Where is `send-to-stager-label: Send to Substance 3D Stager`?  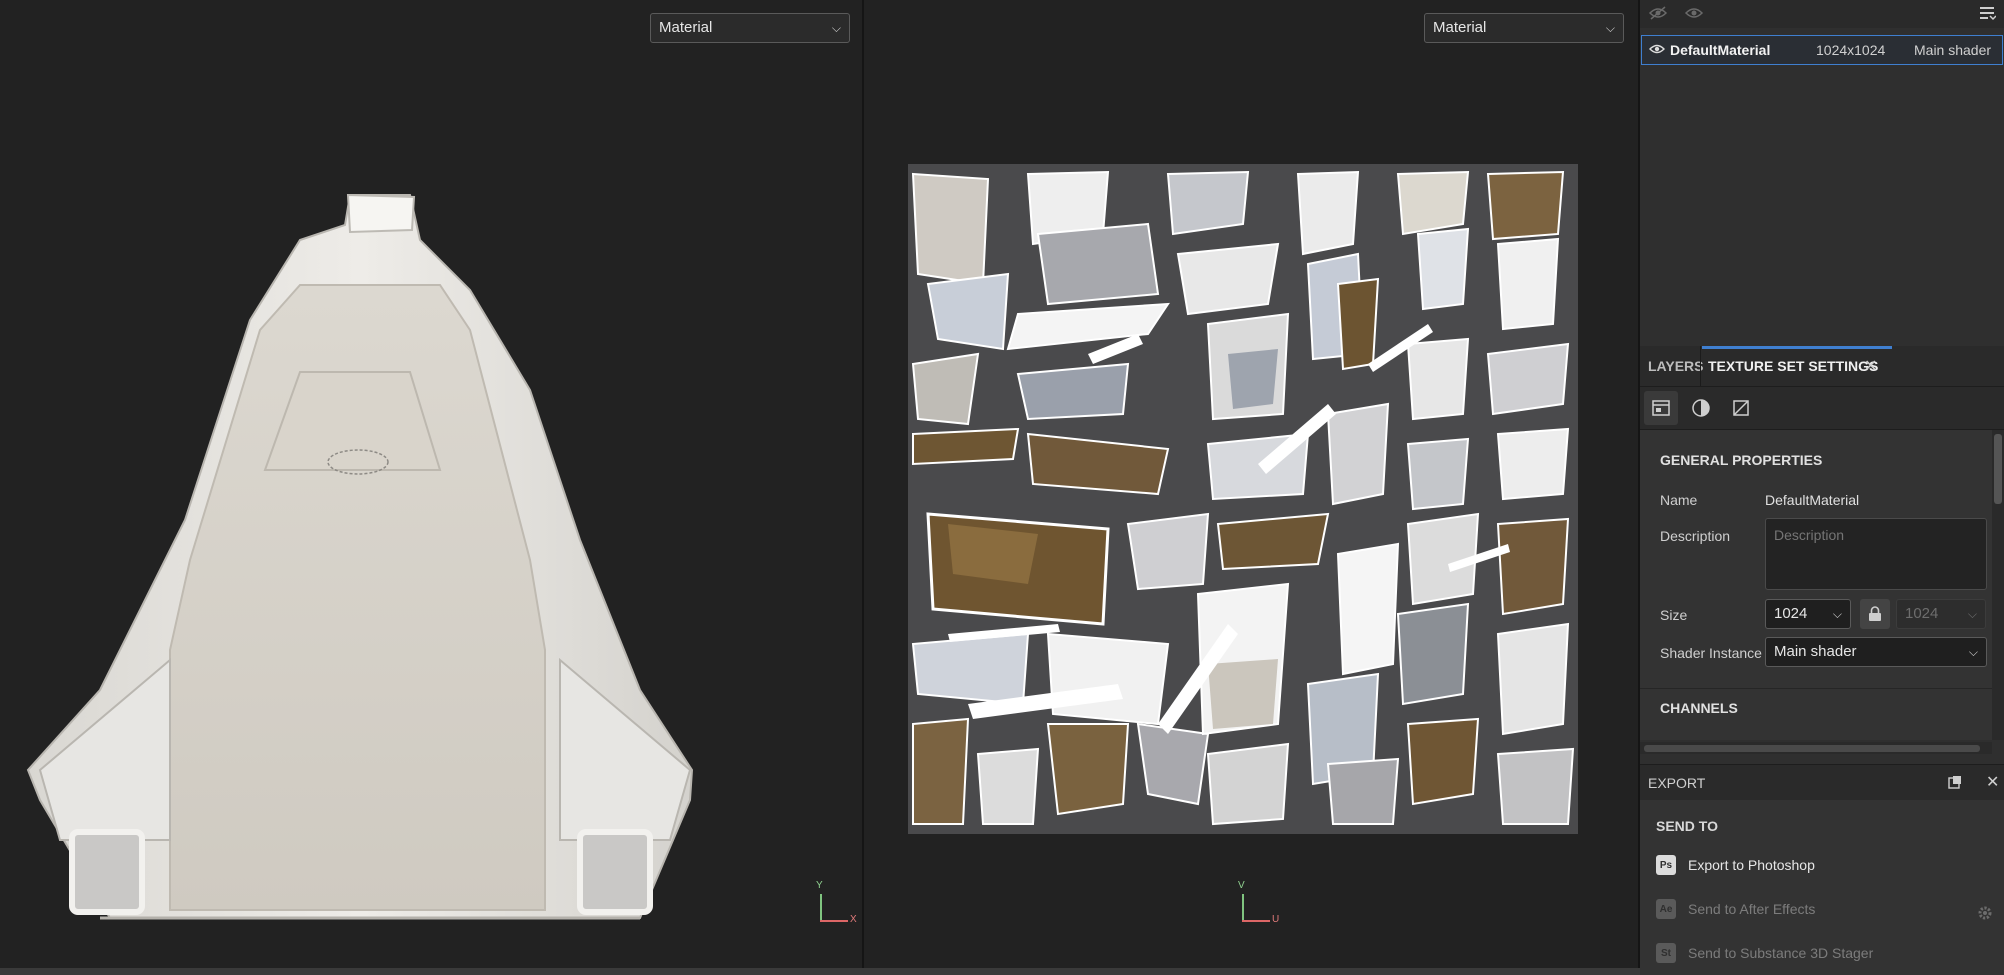
send-to-stager-label: Send to Substance 3D Stager is located at coordinates (1781, 953).